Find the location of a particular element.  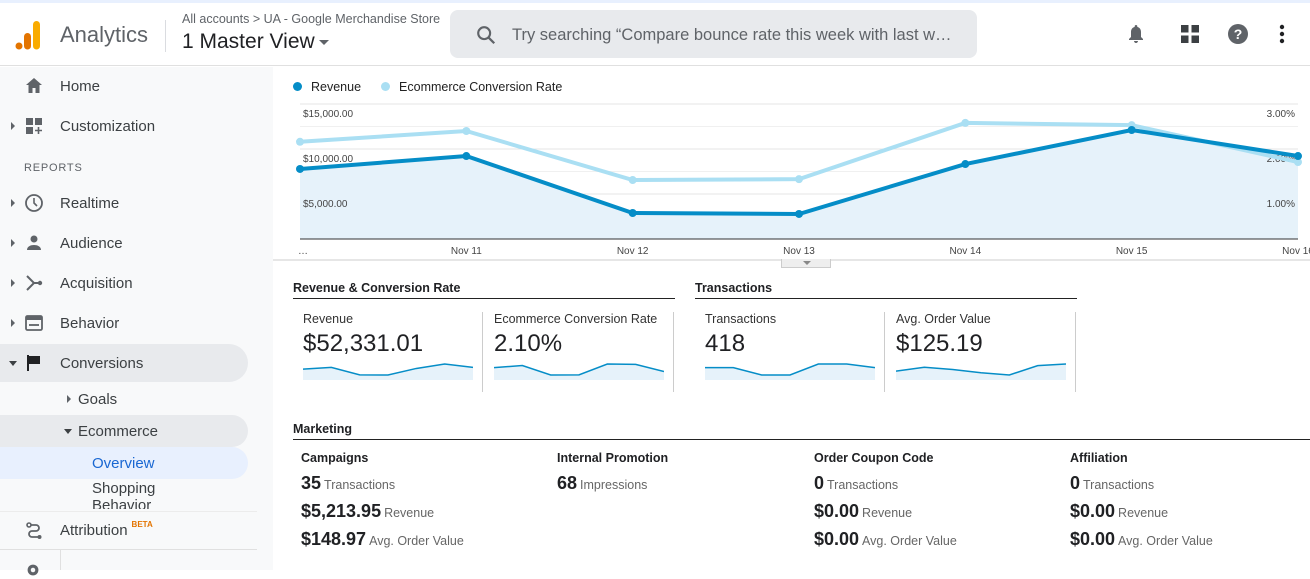

chart-legend: Revenue Ecommerce Conversion Rate is located at coordinates (427, 87).